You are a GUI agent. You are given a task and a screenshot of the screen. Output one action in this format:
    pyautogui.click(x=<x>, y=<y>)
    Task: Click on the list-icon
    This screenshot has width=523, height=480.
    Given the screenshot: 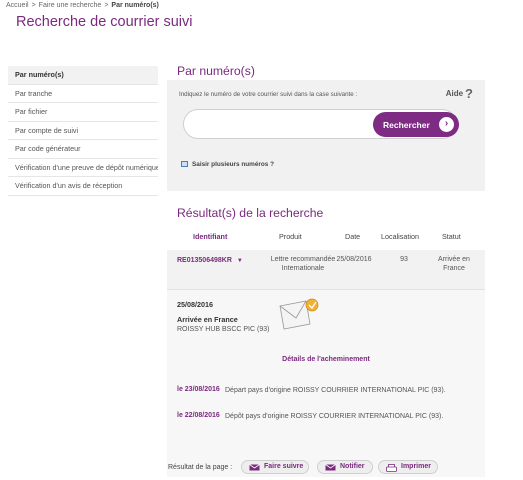 What is the action you would take?
    pyautogui.click(x=184, y=164)
    